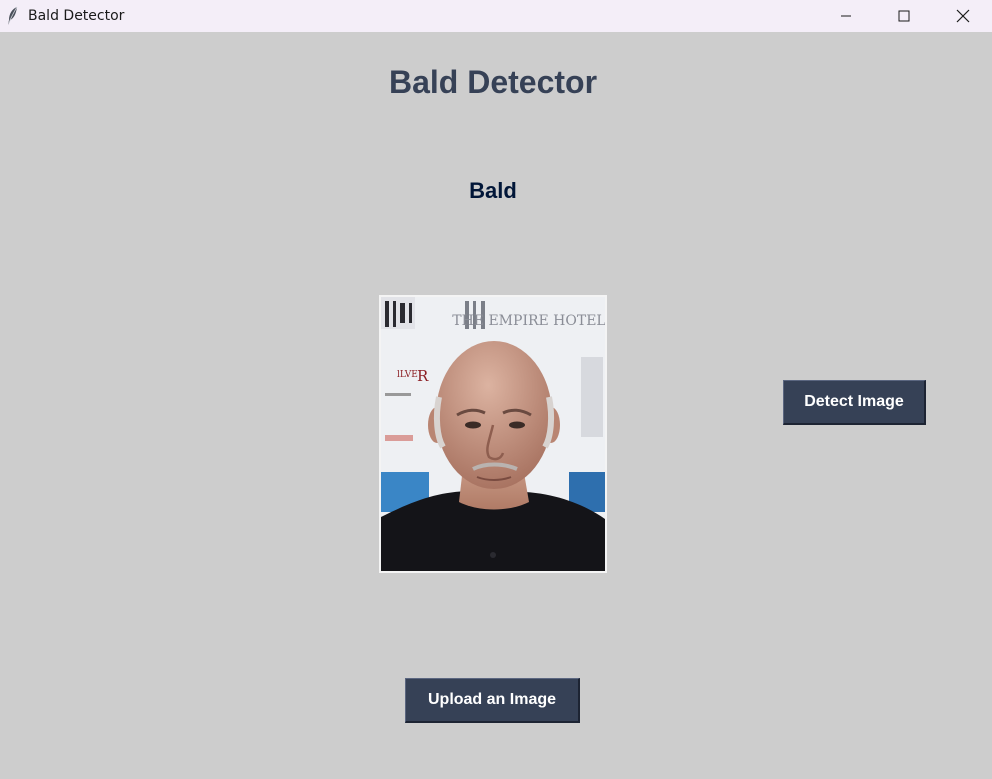 This screenshot has width=992, height=779. I want to click on minimize-button, so click(846, 16).